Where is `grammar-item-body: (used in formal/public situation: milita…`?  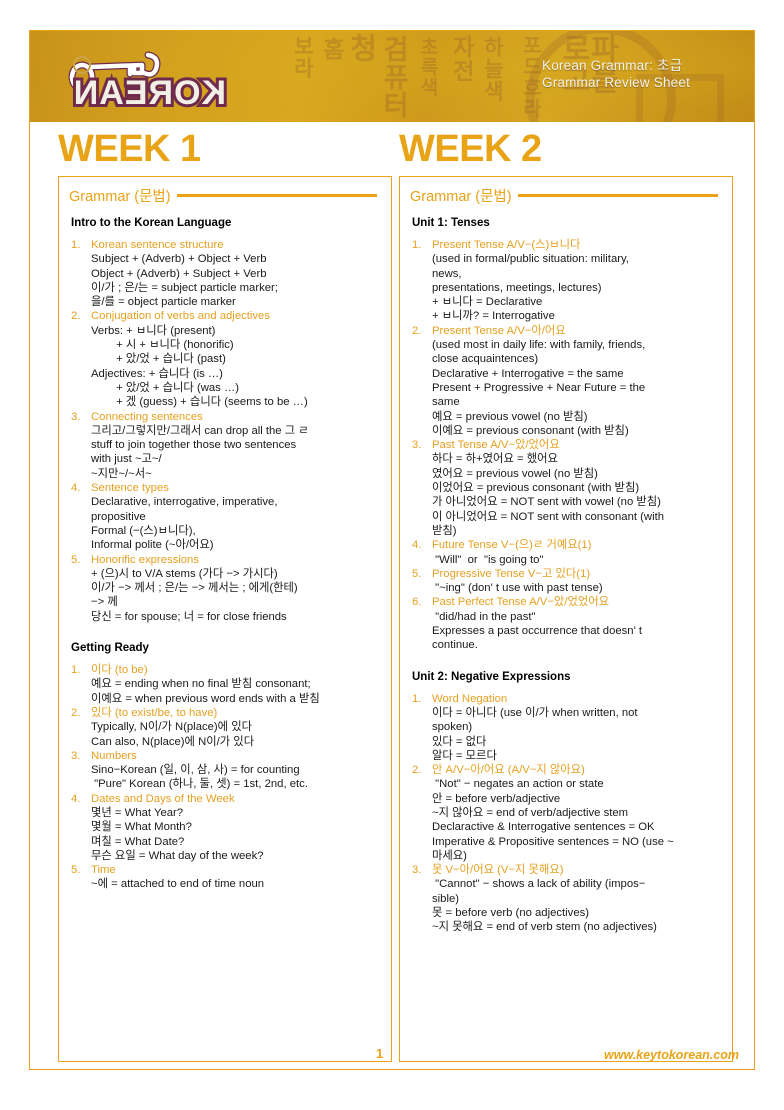 grammar-item-body: (used in formal/public situation: milita… is located at coordinates (577, 287).